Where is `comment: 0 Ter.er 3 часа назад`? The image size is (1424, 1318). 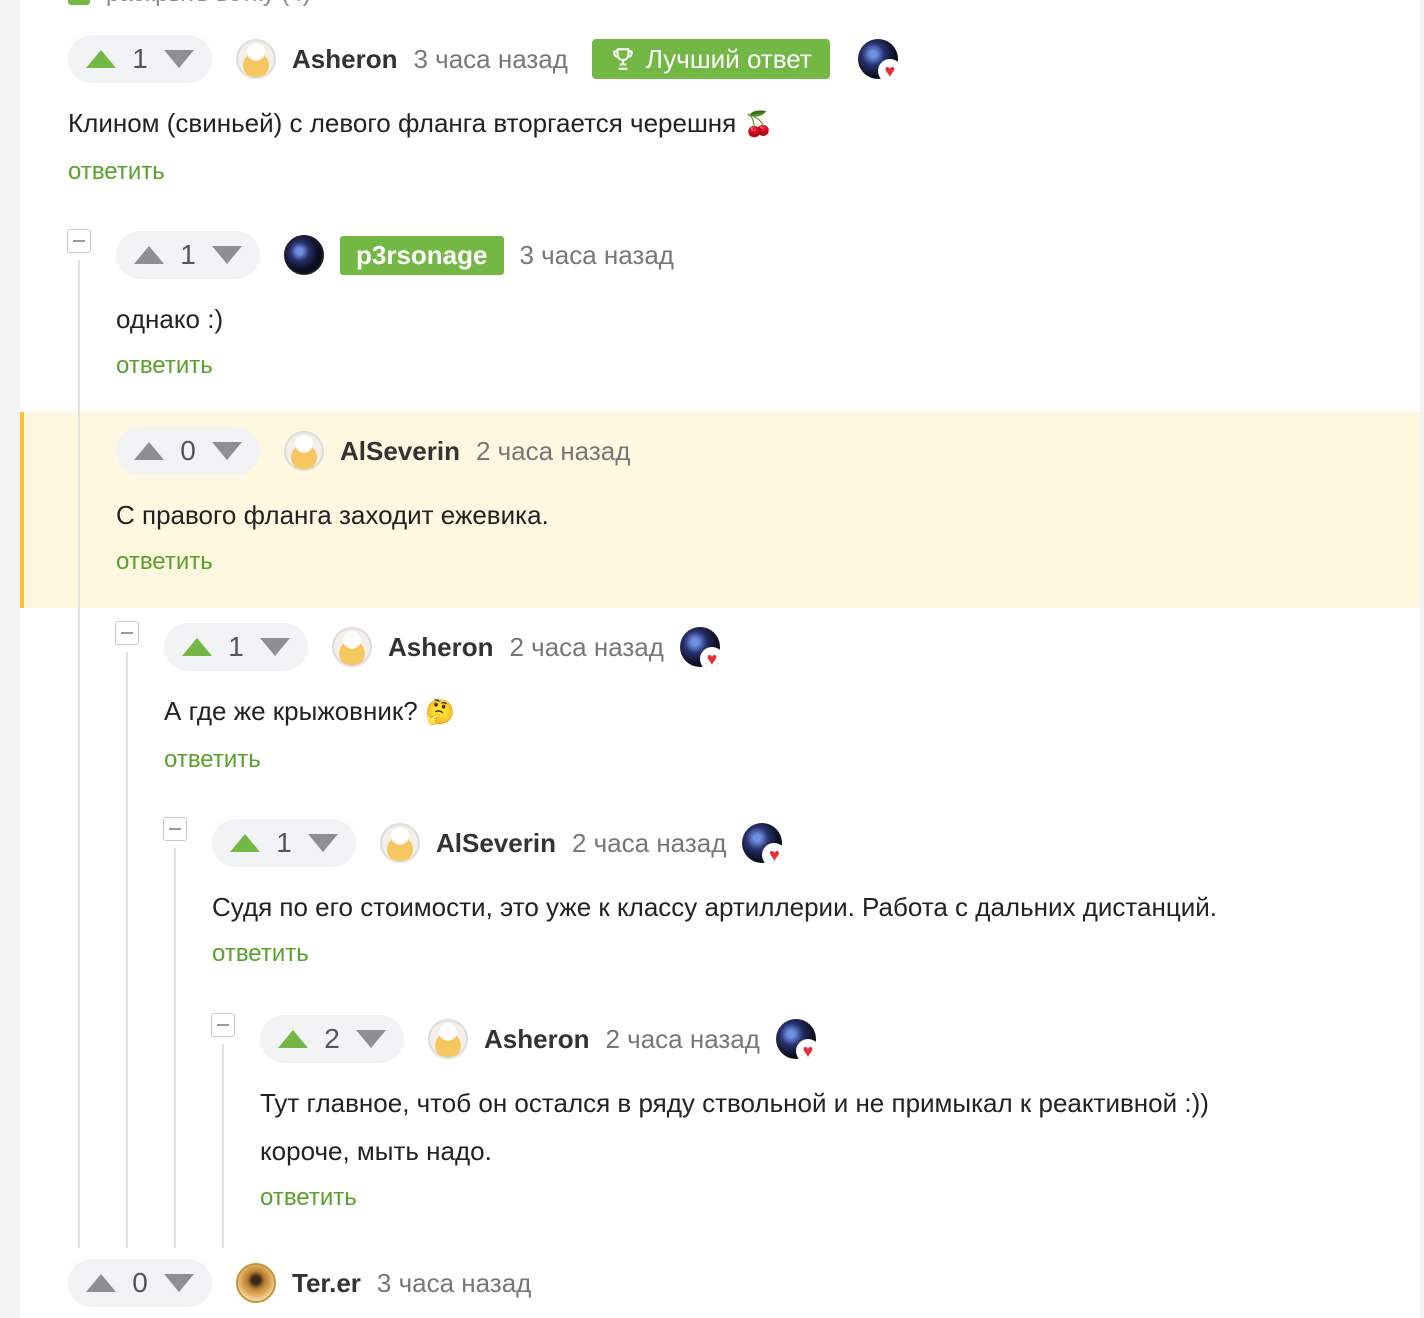 comment: 0 Ter.er 3 часа назад is located at coordinates (299, 1283).